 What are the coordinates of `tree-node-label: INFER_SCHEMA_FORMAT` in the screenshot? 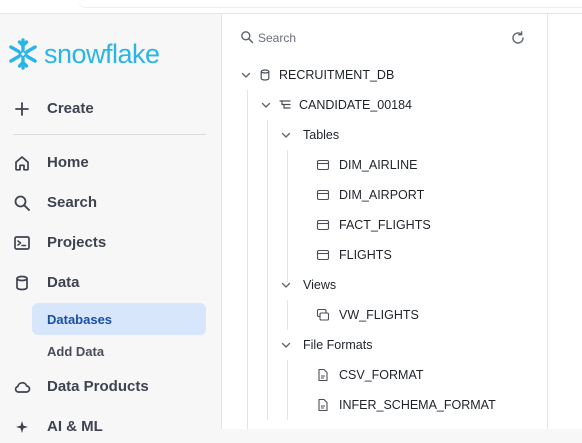 It's located at (417, 405).